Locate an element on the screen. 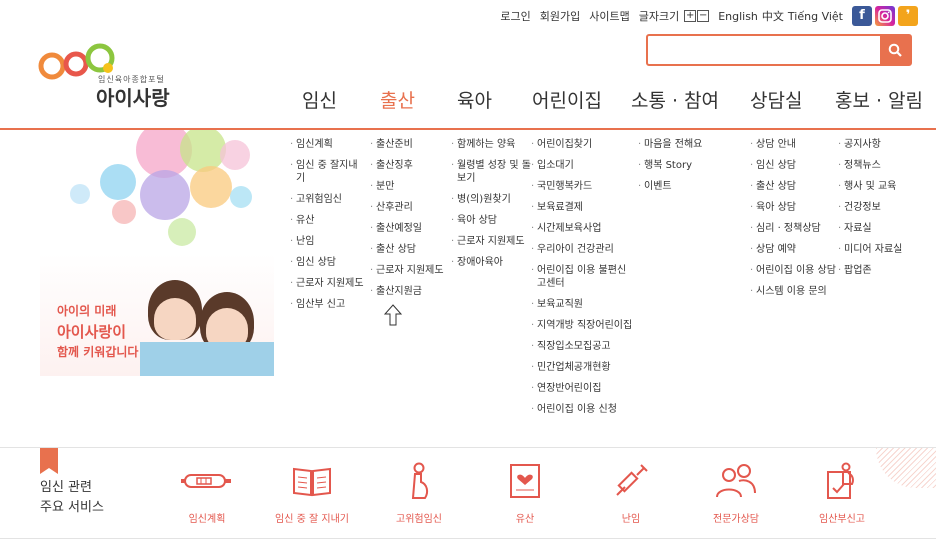  submenu-item: 공지사항 is located at coordinates (883, 144).